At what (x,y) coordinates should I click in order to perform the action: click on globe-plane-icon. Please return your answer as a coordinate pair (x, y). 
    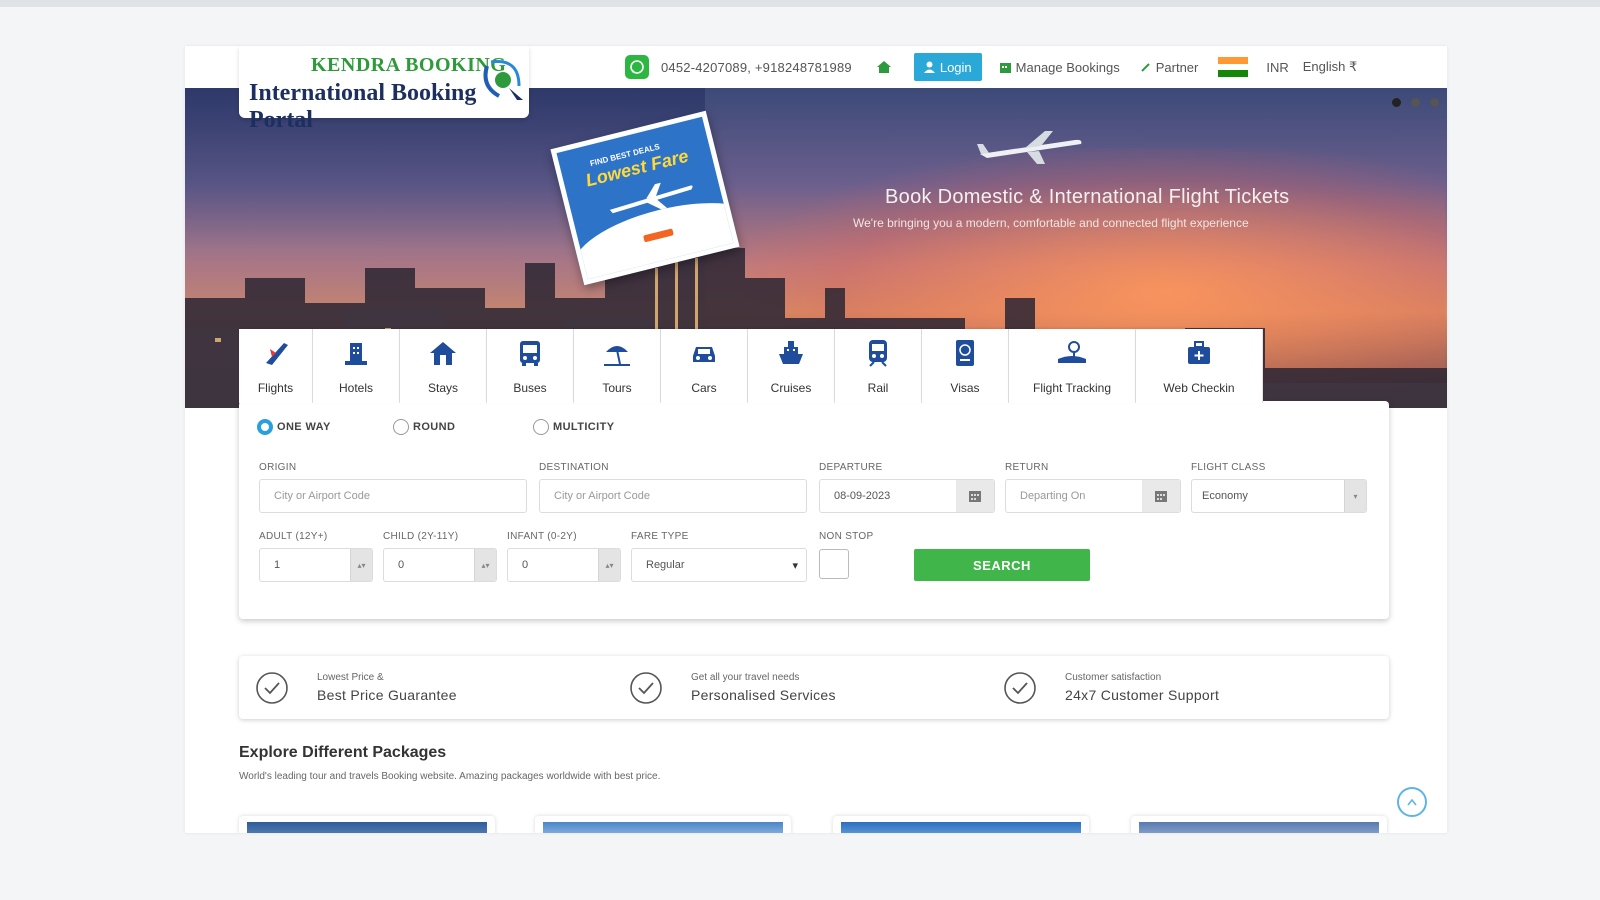
    Looking at the image, I should click on (503, 80).